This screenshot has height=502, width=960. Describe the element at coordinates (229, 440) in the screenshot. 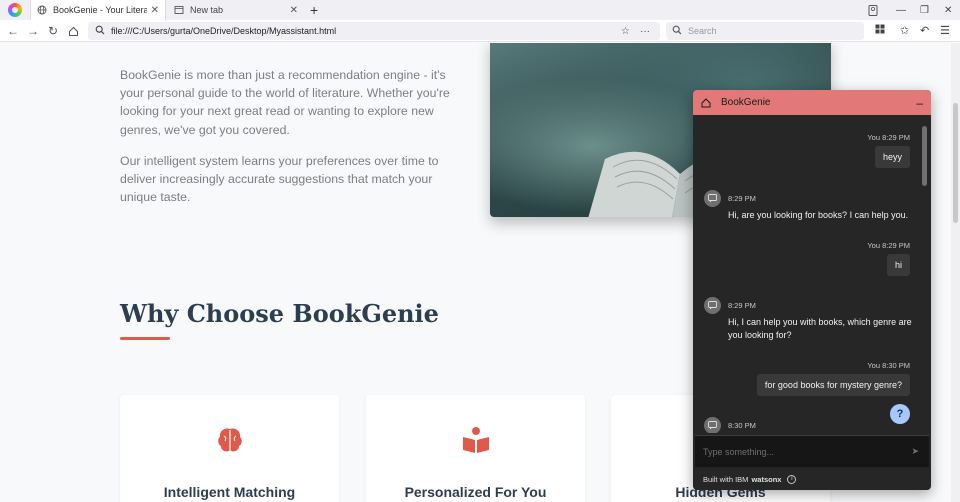

I see `brain-icon` at that location.